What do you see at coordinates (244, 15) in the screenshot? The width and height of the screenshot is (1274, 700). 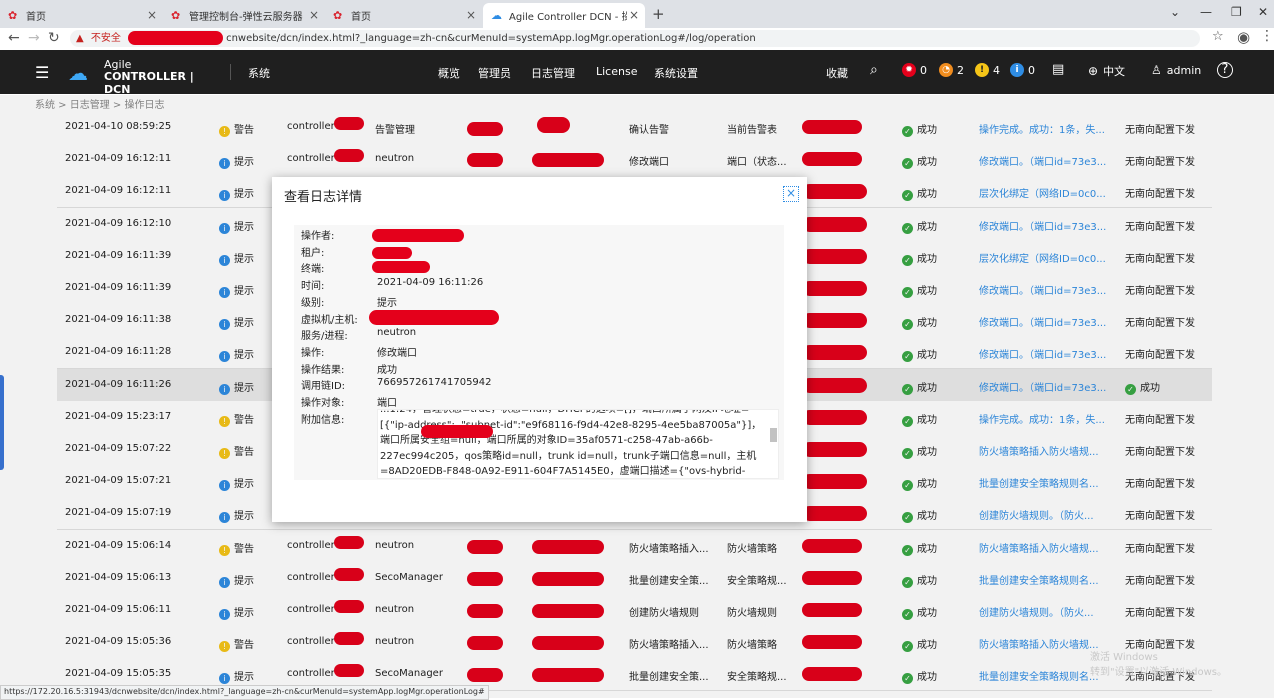 I see `browser-tab-2: ✿ 管理控制台-弹性云服务器 ×` at bounding box center [244, 15].